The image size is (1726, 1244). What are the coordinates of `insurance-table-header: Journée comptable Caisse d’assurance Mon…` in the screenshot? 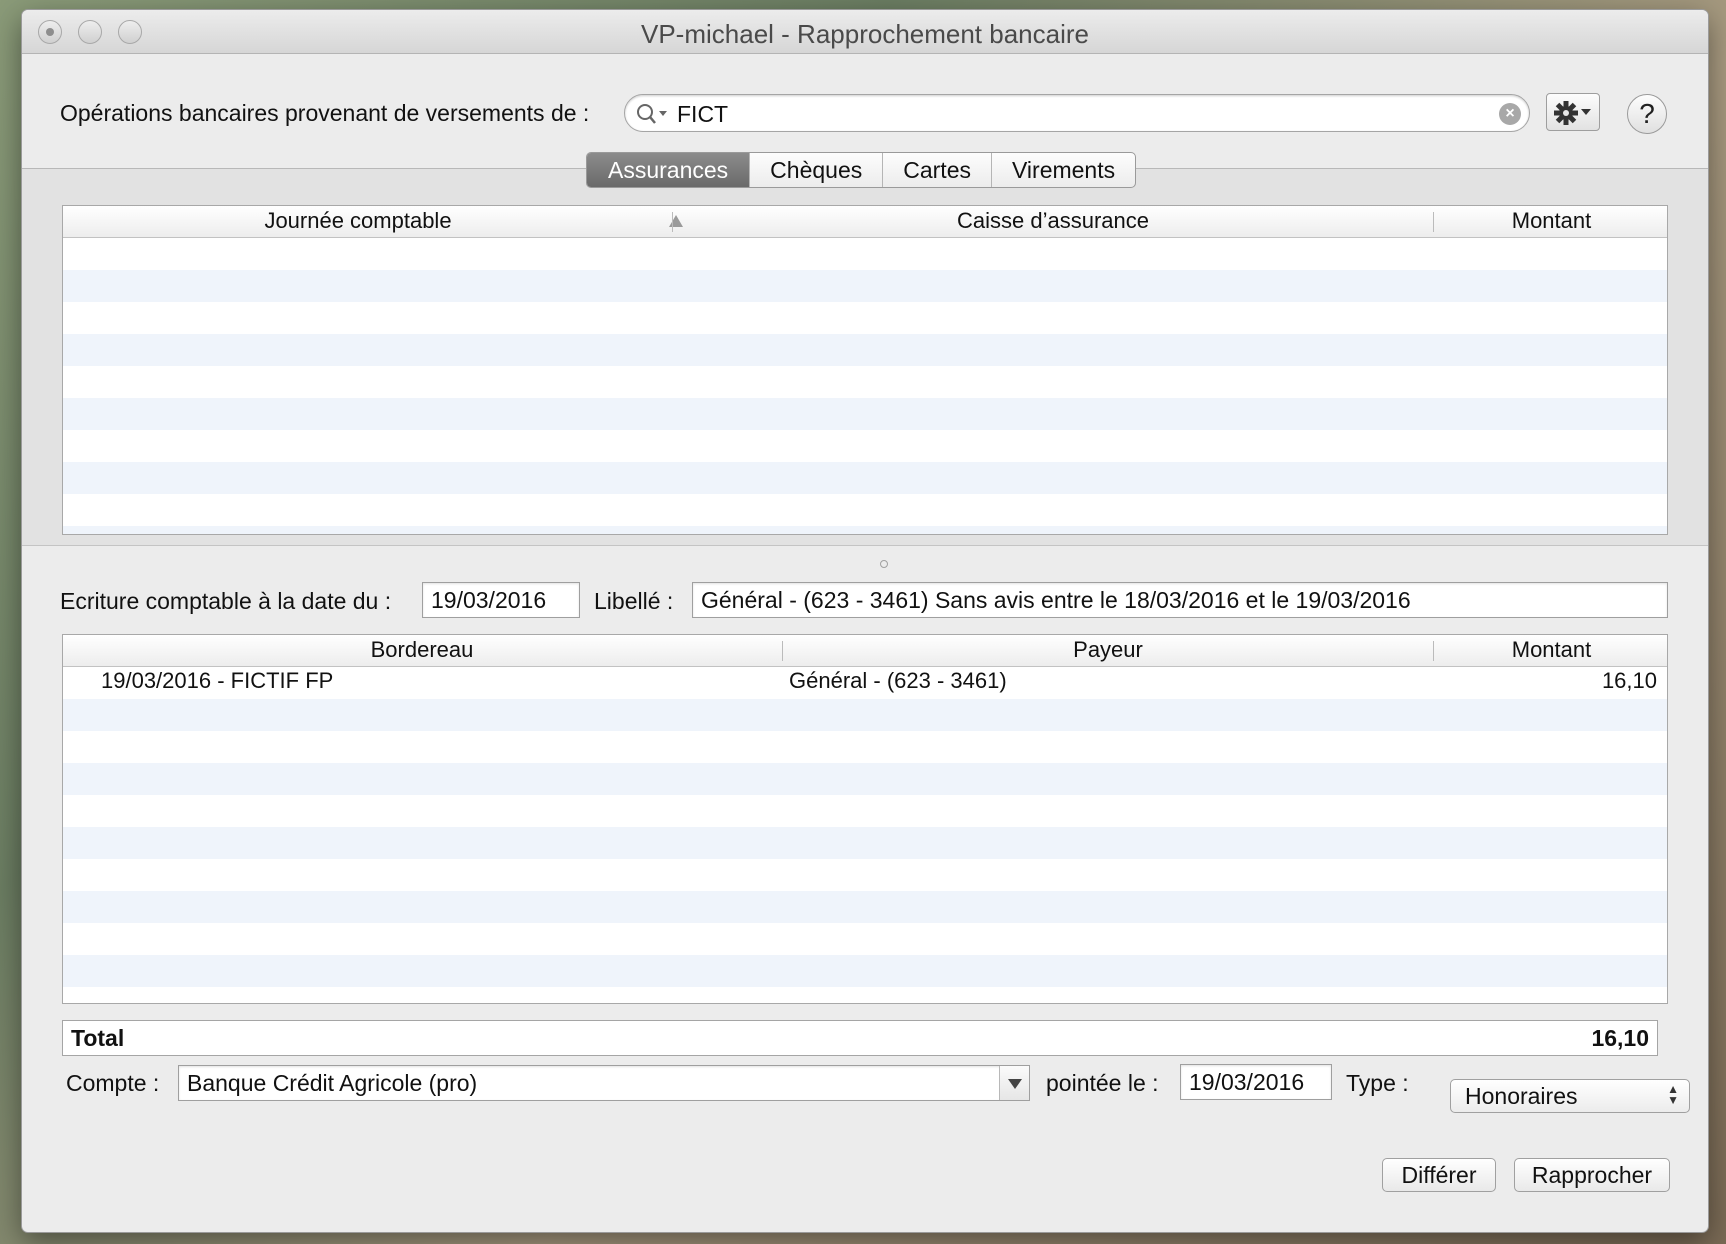 It's located at (865, 222).